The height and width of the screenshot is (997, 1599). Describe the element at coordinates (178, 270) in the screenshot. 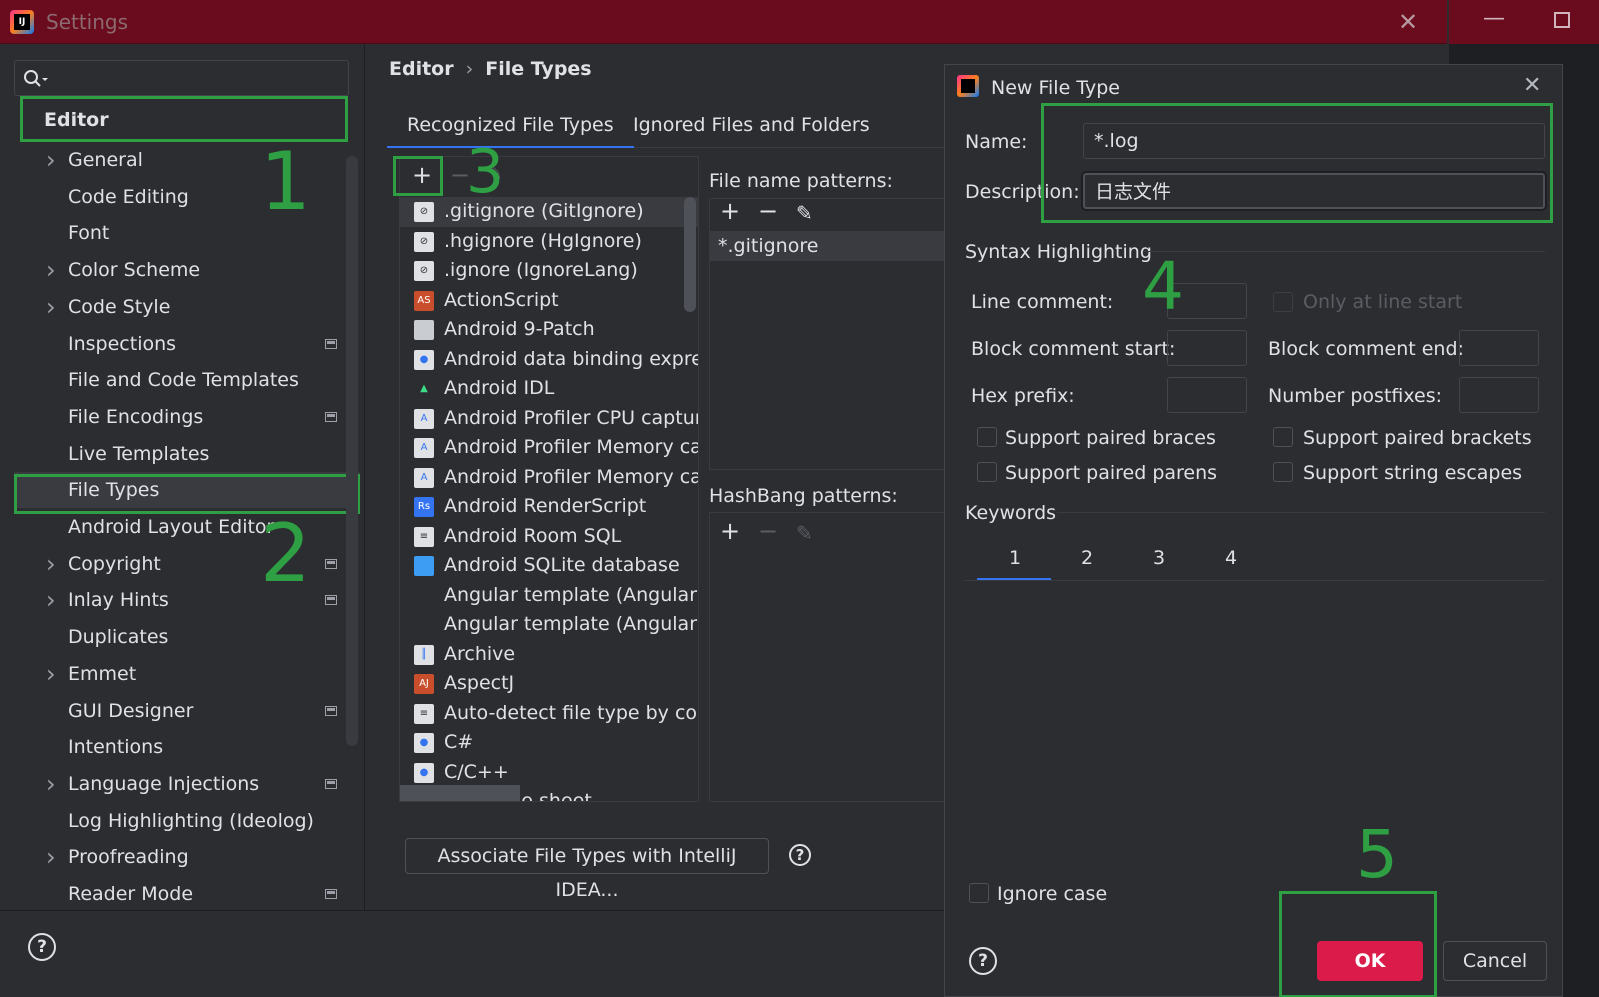

I see `sidebar-item: › Color Scheme` at that location.